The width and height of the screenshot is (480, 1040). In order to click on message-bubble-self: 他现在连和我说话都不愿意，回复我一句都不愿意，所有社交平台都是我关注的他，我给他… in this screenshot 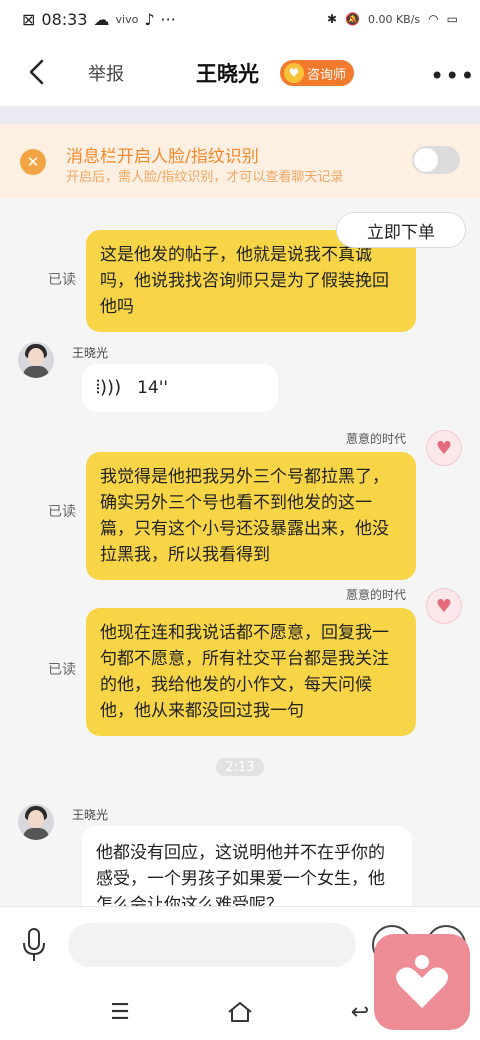, I will do `click(251, 672)`.